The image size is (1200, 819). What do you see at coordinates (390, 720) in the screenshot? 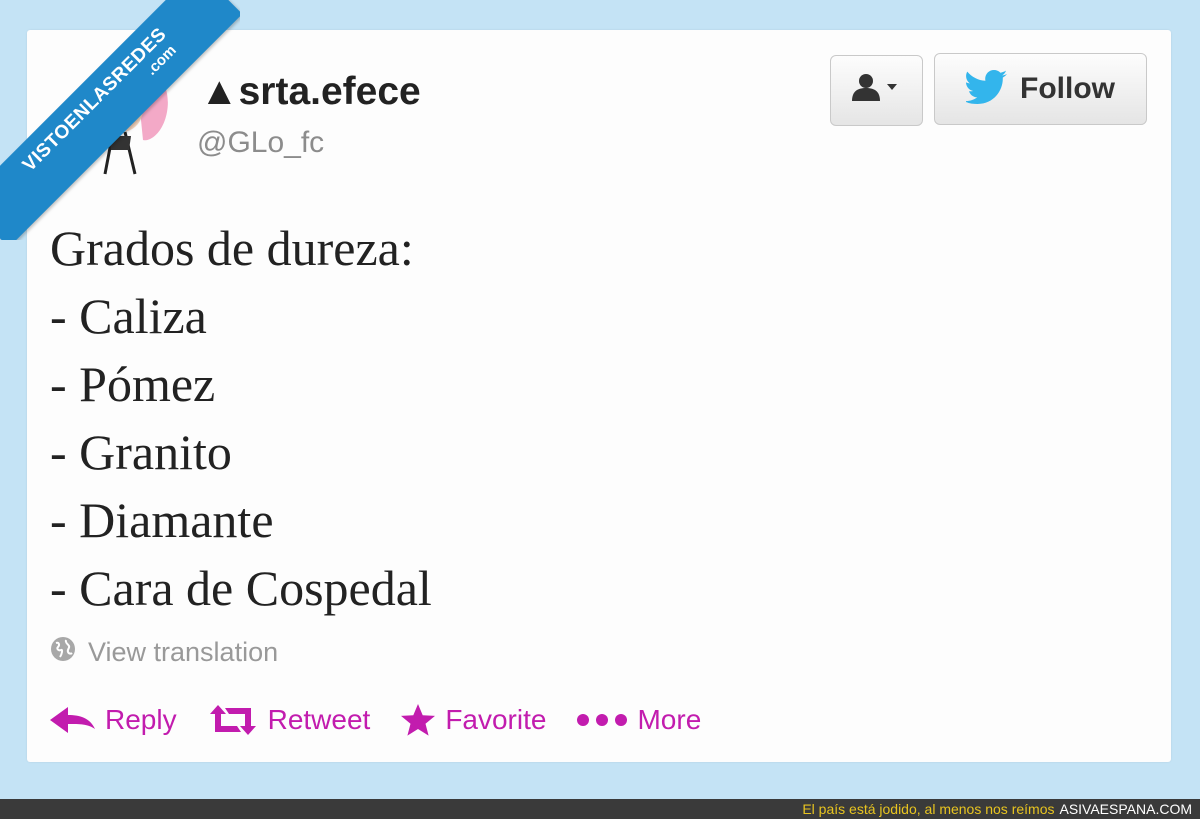
I see `tweet-actions: Reply Retweet Favorite More` at bounding box center [390, 720].